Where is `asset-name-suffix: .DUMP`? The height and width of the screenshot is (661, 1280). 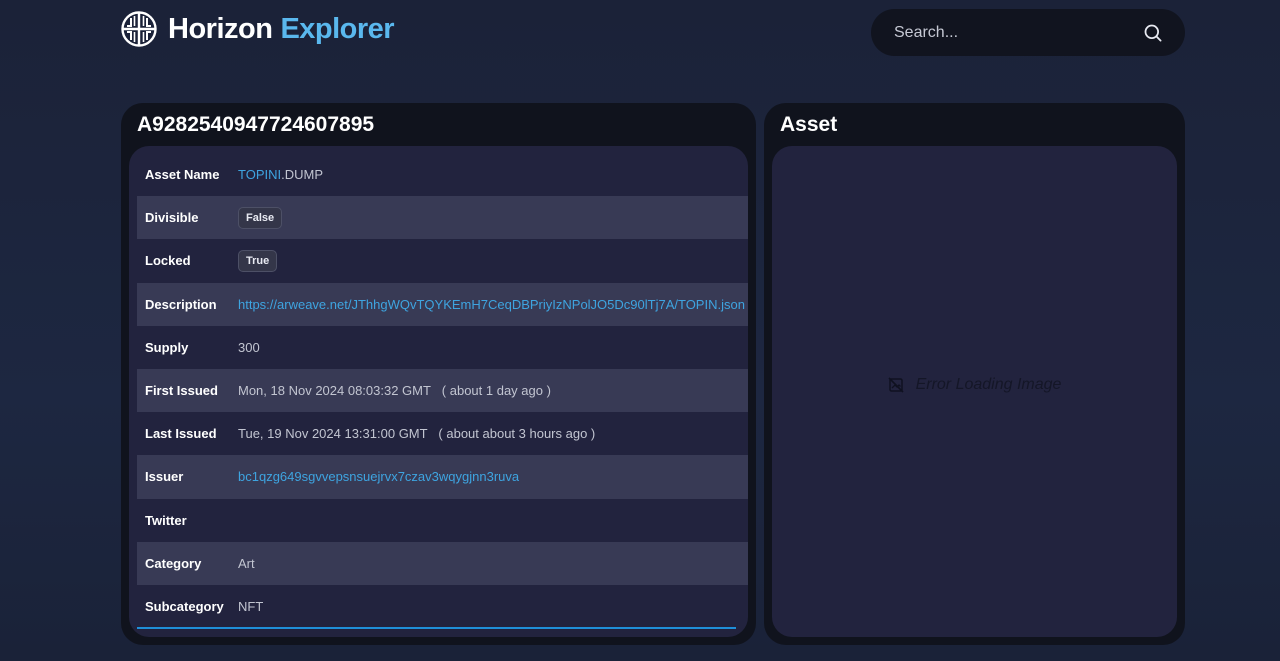 asset-name-suffix: .DUMP is located at coordinates (302, 175).